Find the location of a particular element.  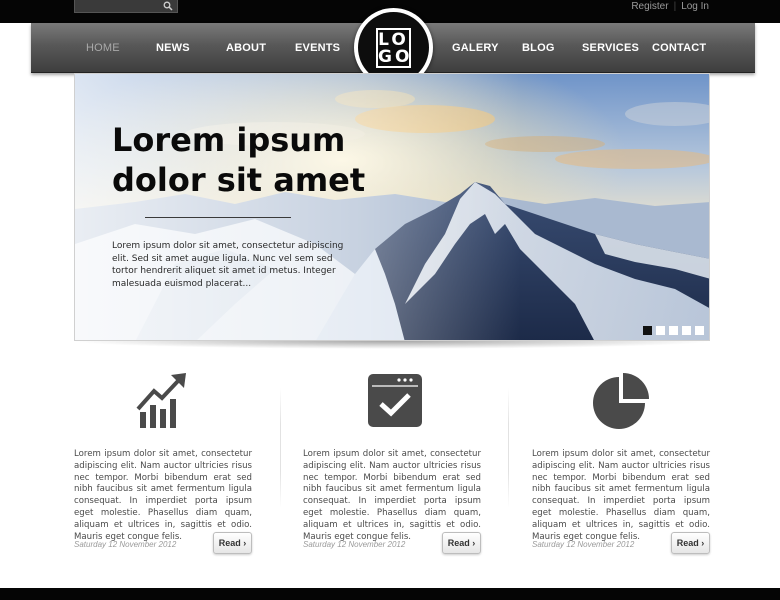

slider-pagination is located at coordinates (673, 330).